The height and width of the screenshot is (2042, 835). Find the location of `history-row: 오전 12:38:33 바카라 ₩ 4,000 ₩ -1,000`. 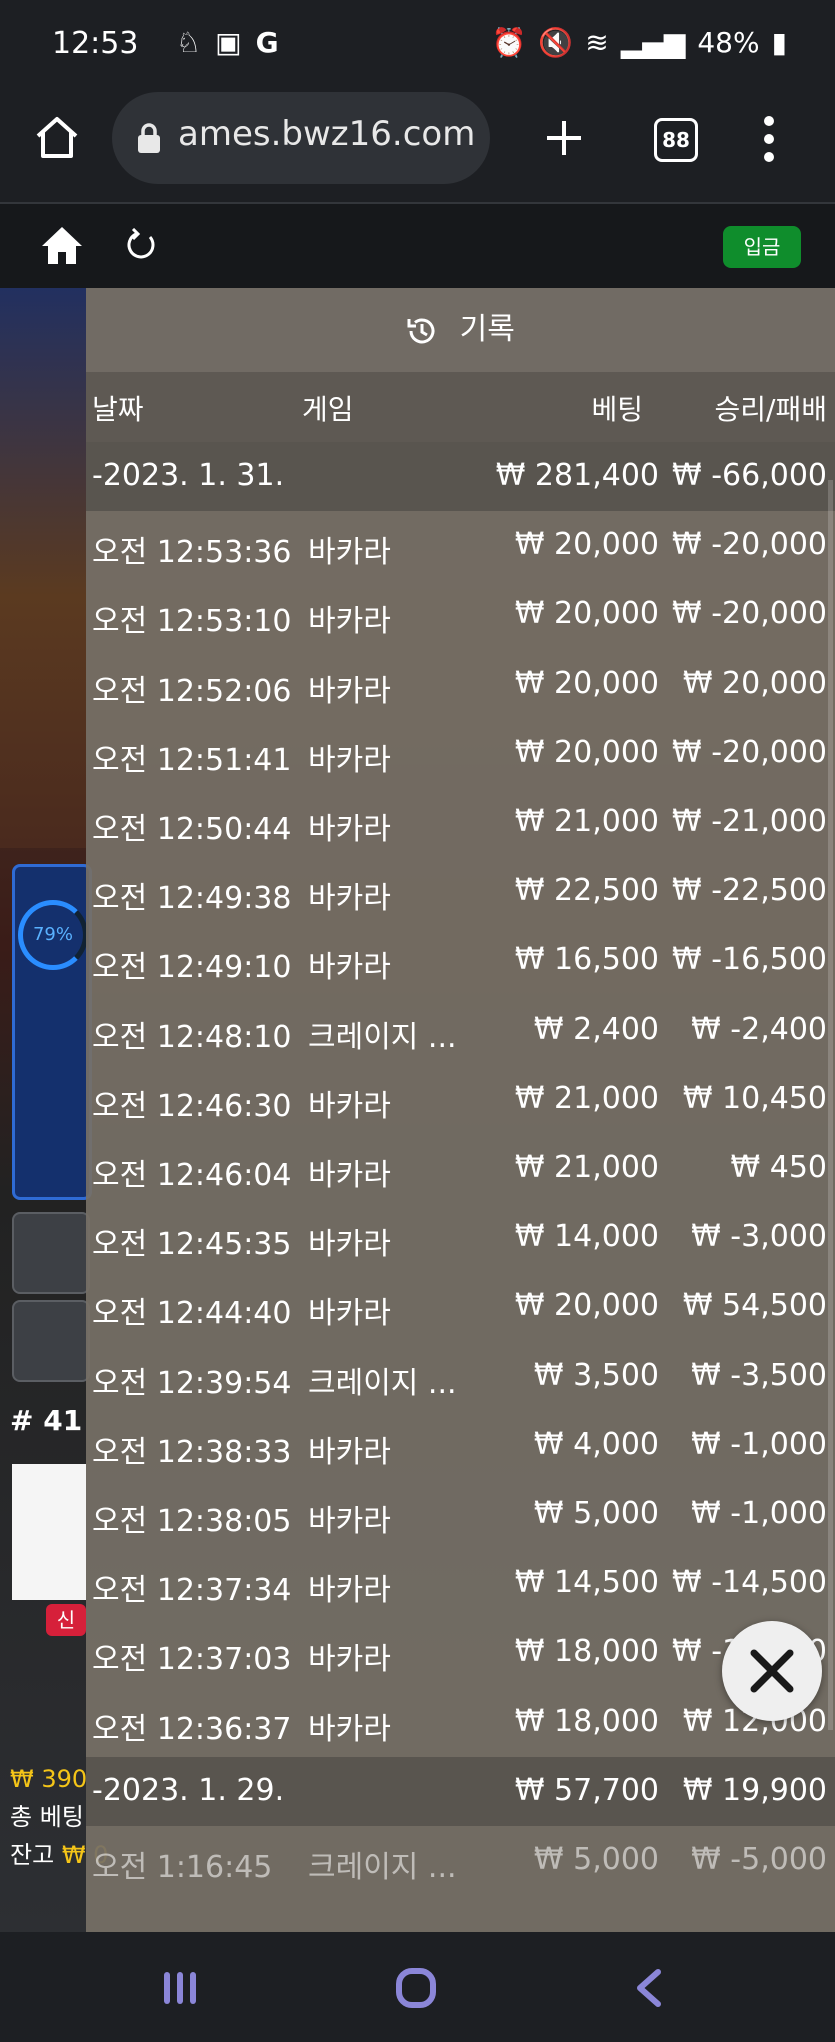

history-row: 오전 12:38:33 바카라 ₩ 4,000 ₩ -1,000 is located at coordinates (460, 1445).